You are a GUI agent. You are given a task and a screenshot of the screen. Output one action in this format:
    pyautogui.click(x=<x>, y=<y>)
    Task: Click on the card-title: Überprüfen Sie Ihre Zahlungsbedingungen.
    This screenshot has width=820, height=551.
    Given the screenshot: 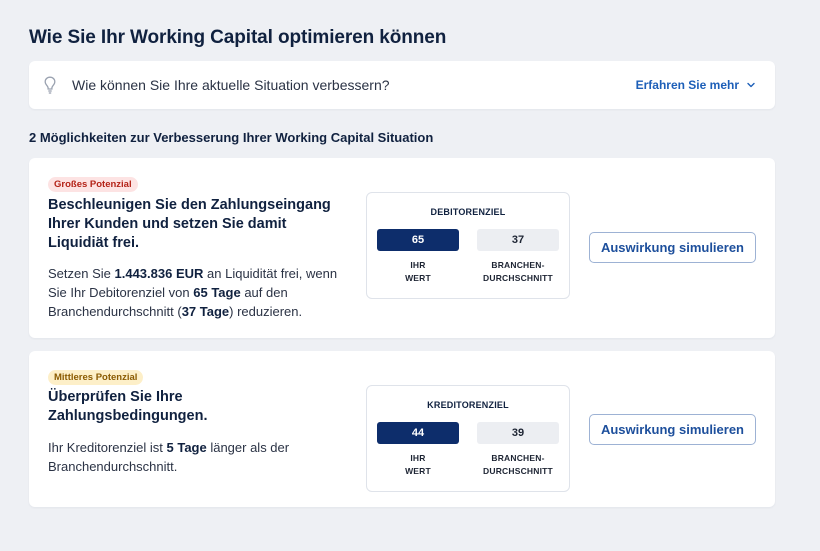 What is the action you would take?
    pyautogui.click(x=128, y=406)
    